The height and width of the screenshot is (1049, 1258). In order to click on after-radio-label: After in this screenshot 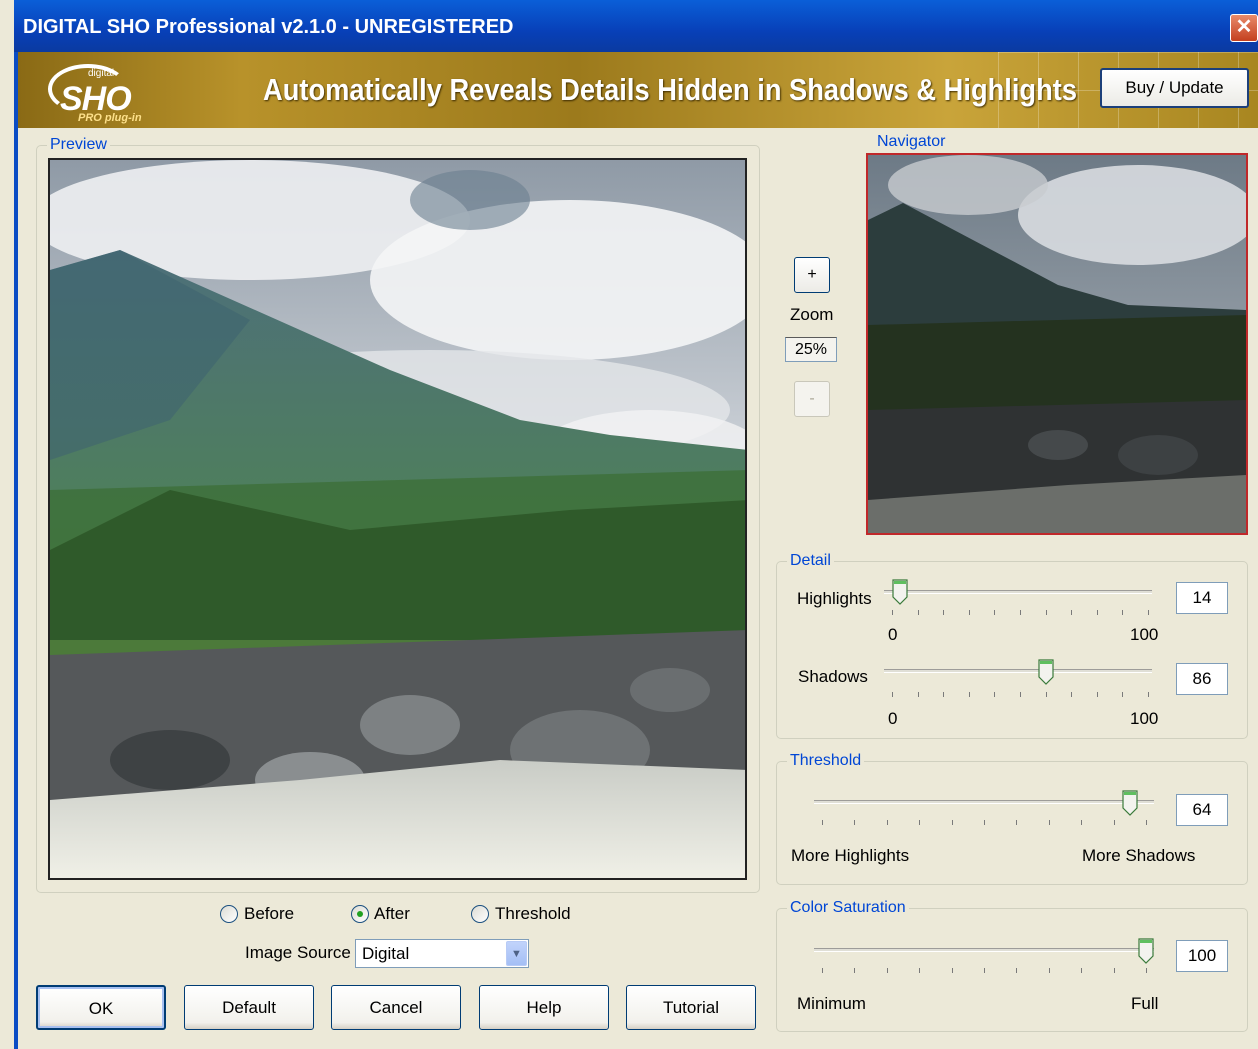, I will do `click(392, 914)`.